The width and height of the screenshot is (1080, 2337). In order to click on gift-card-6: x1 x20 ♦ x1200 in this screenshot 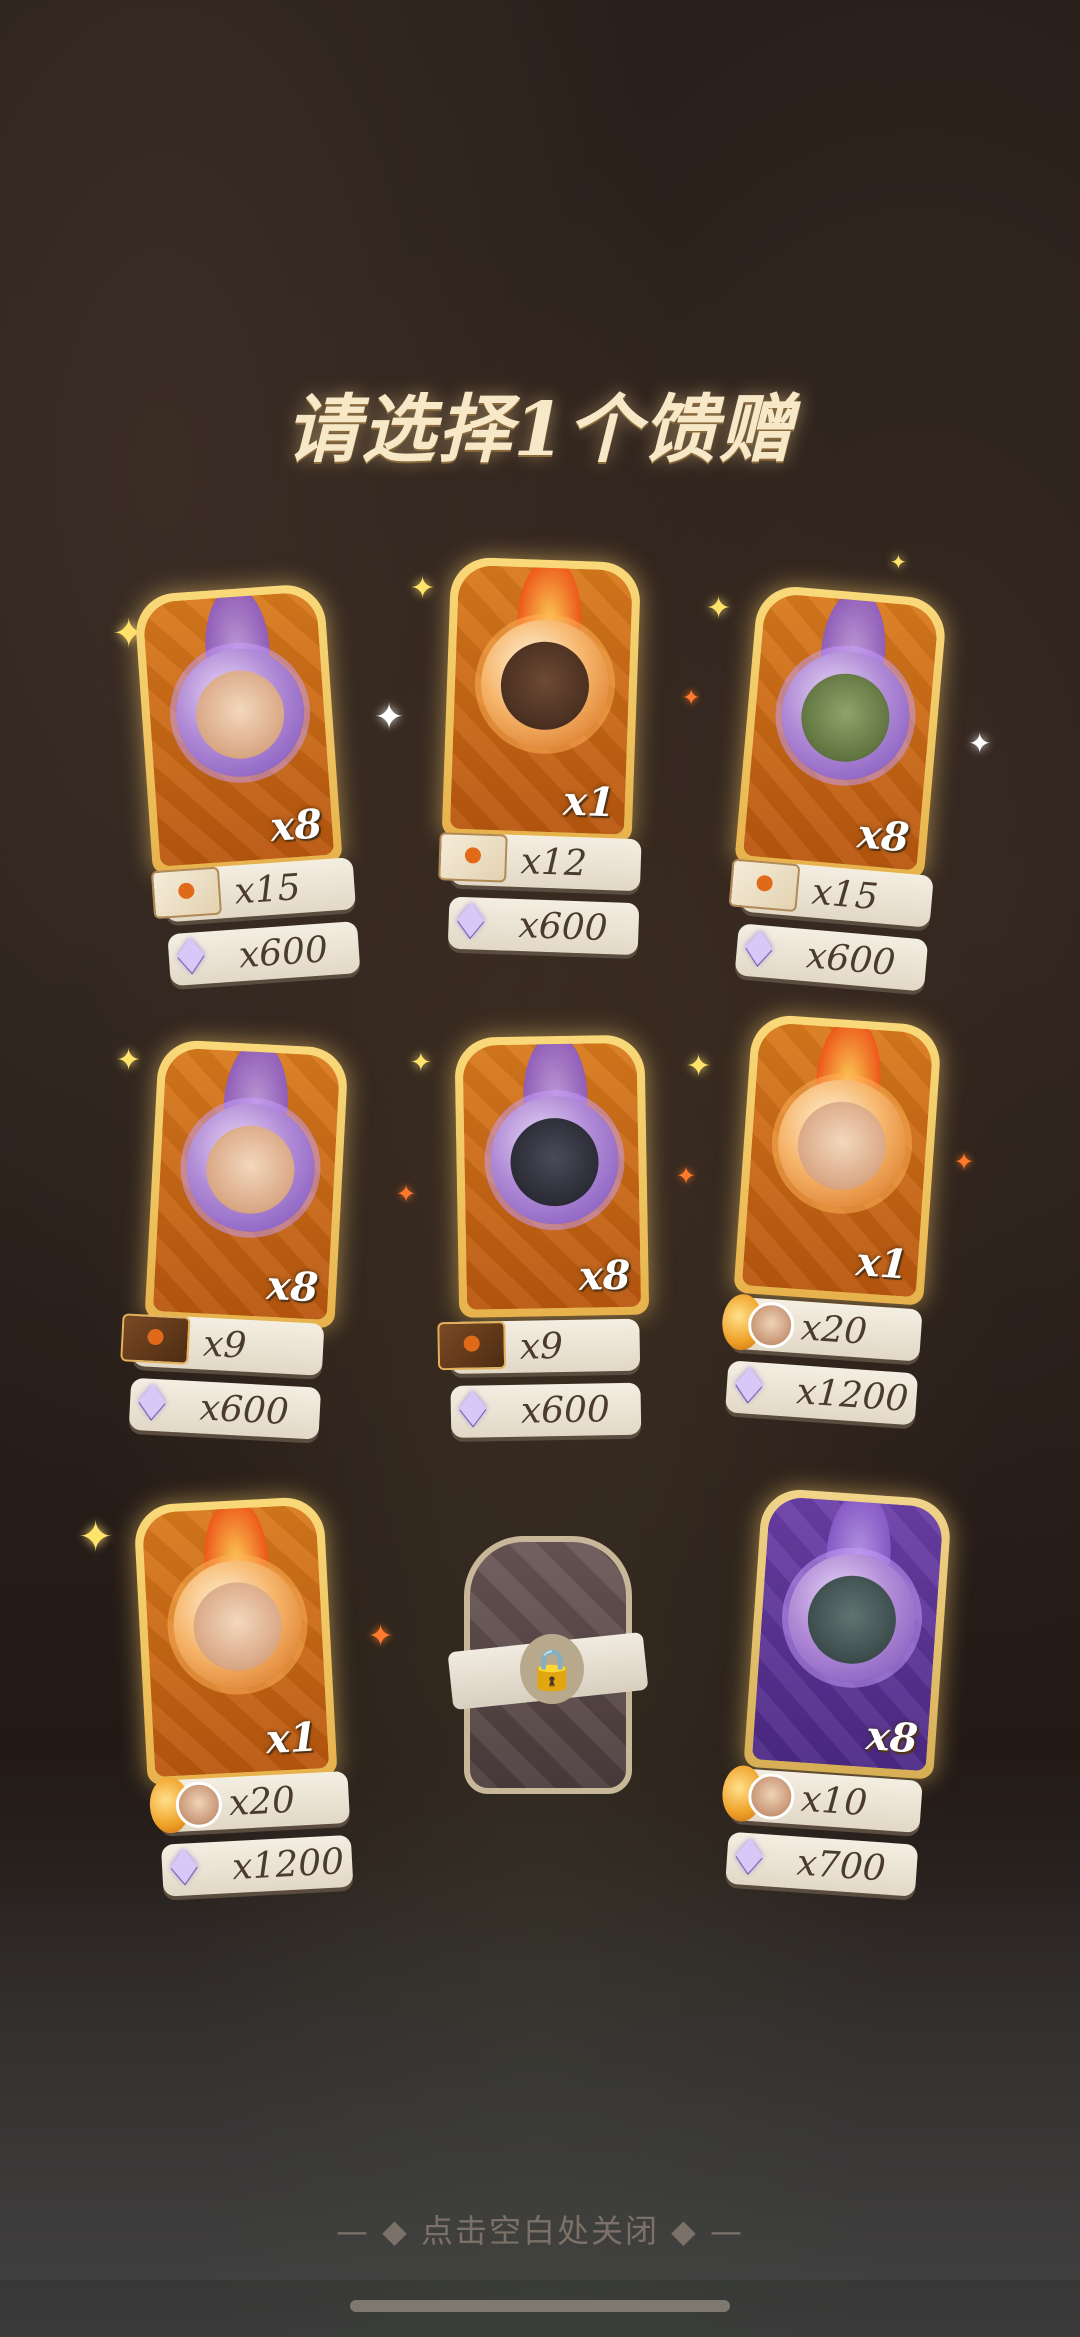, I will do `click(841, 1230)`.